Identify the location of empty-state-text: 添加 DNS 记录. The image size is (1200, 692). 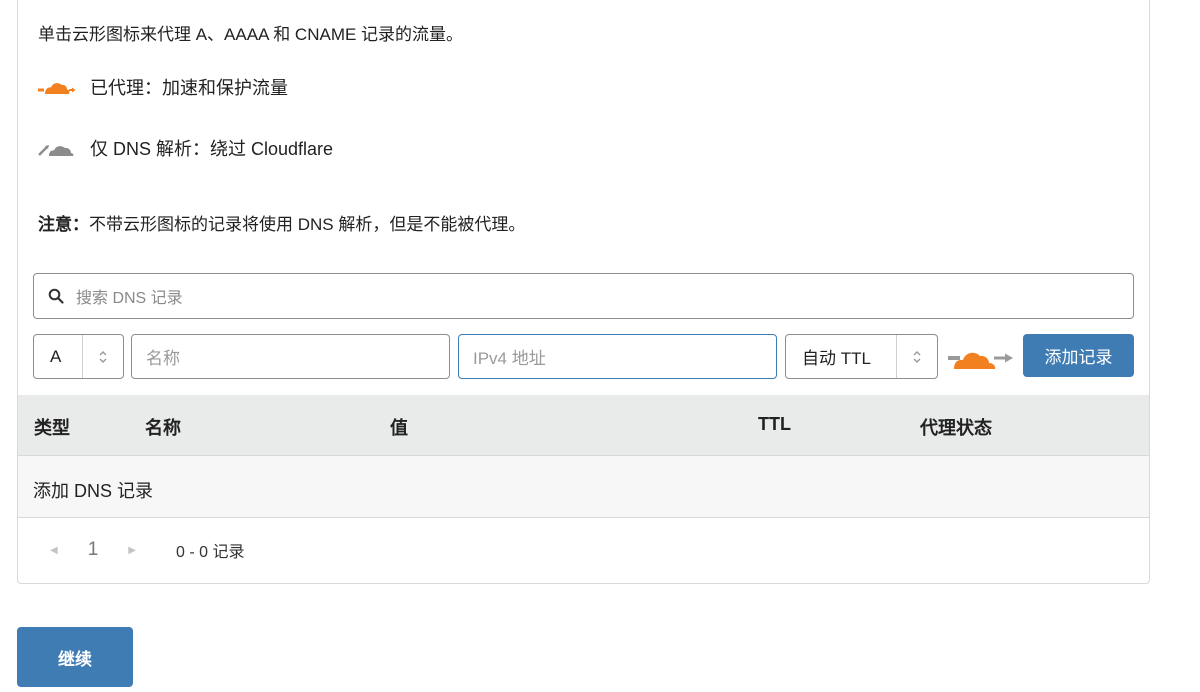
(93, 491).